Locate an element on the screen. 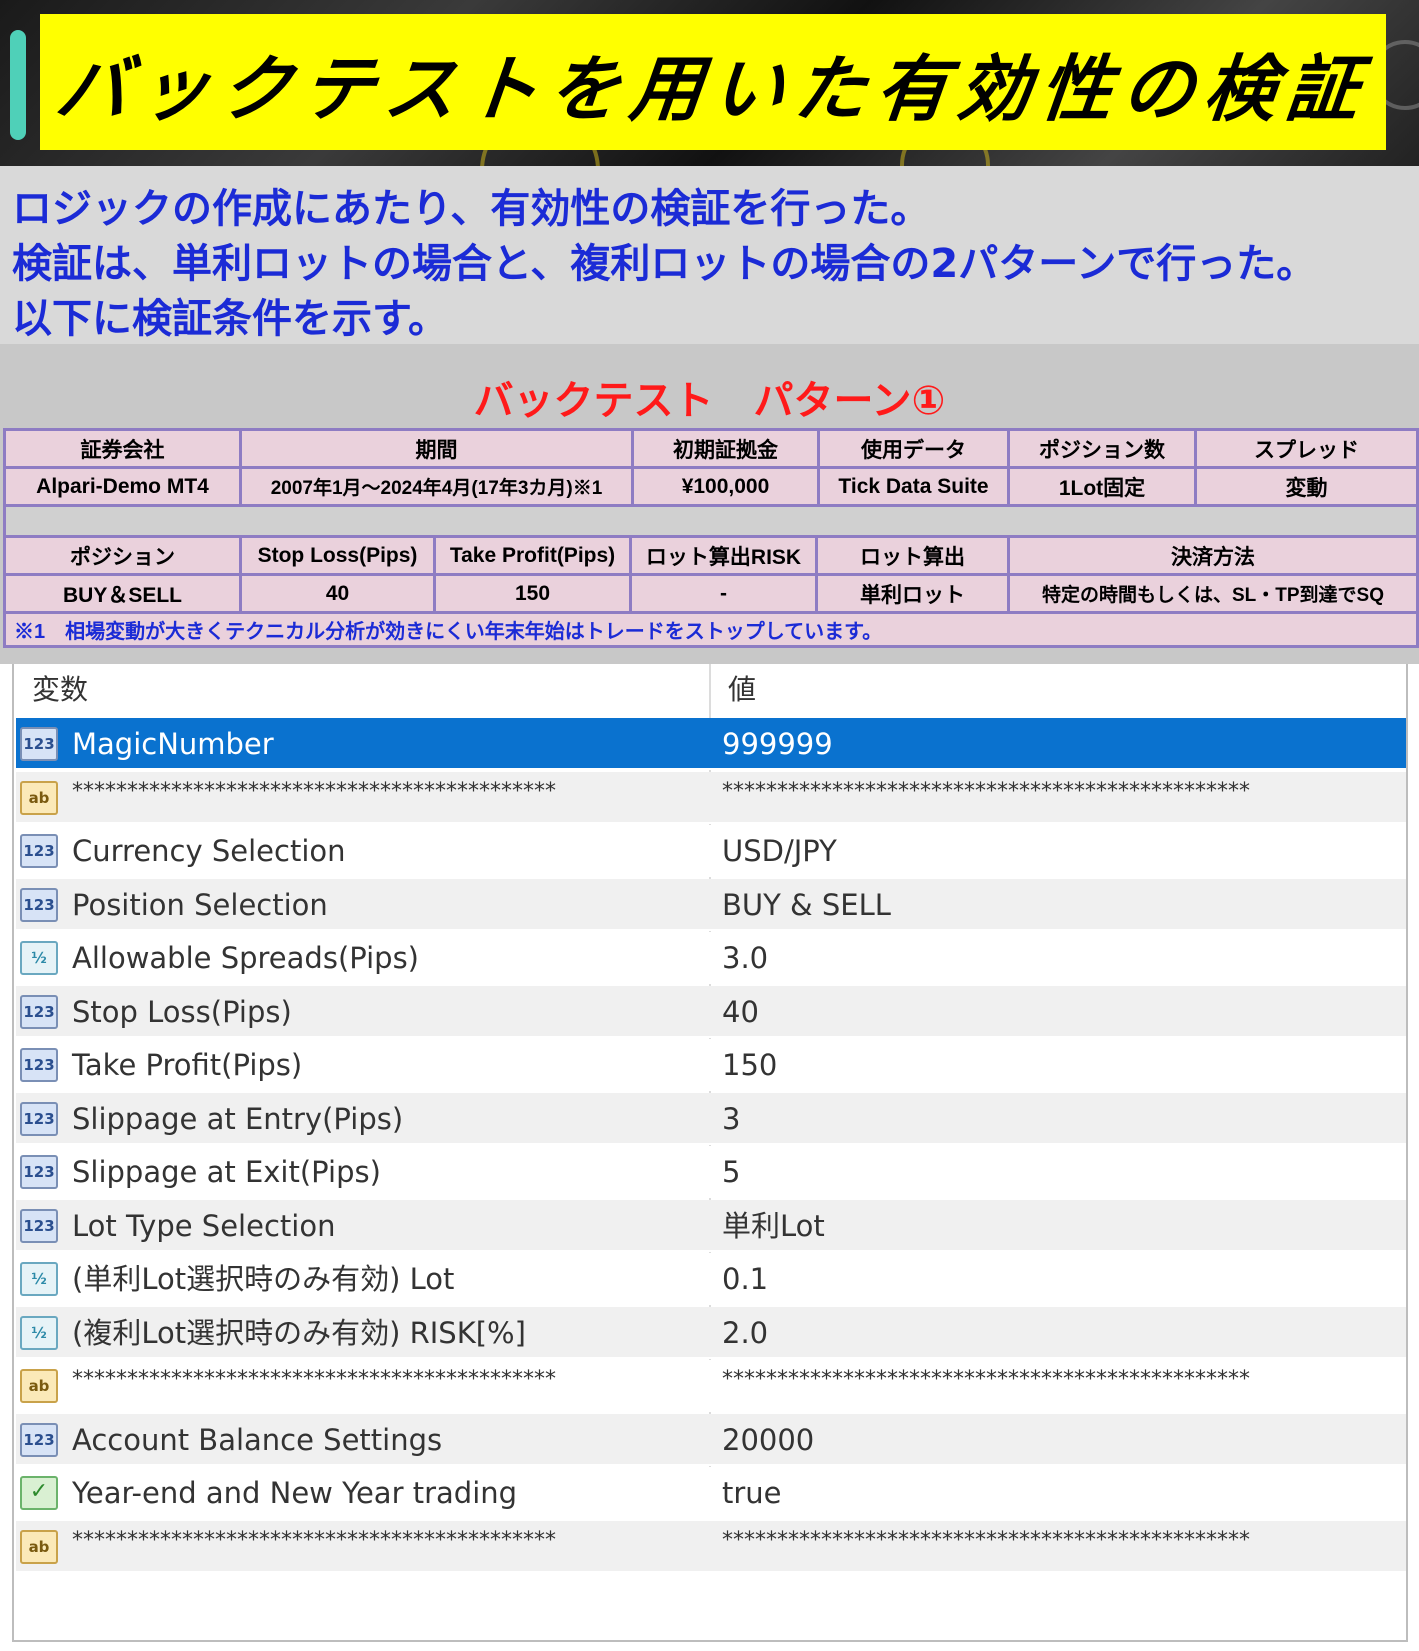 This screenshot has height=1651, width=1419. parameter-row: 123 MagicNumber 999999 is located at coordinates (711, 744).